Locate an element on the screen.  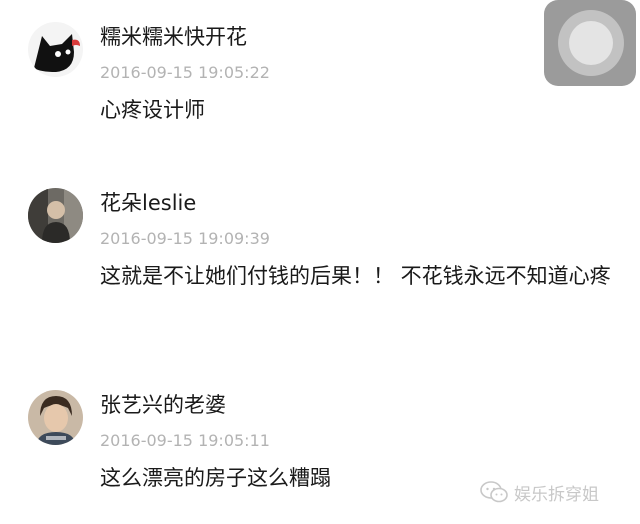
watermark-text: 娱乐拆穿姐 is located at coordinates (556, 494).